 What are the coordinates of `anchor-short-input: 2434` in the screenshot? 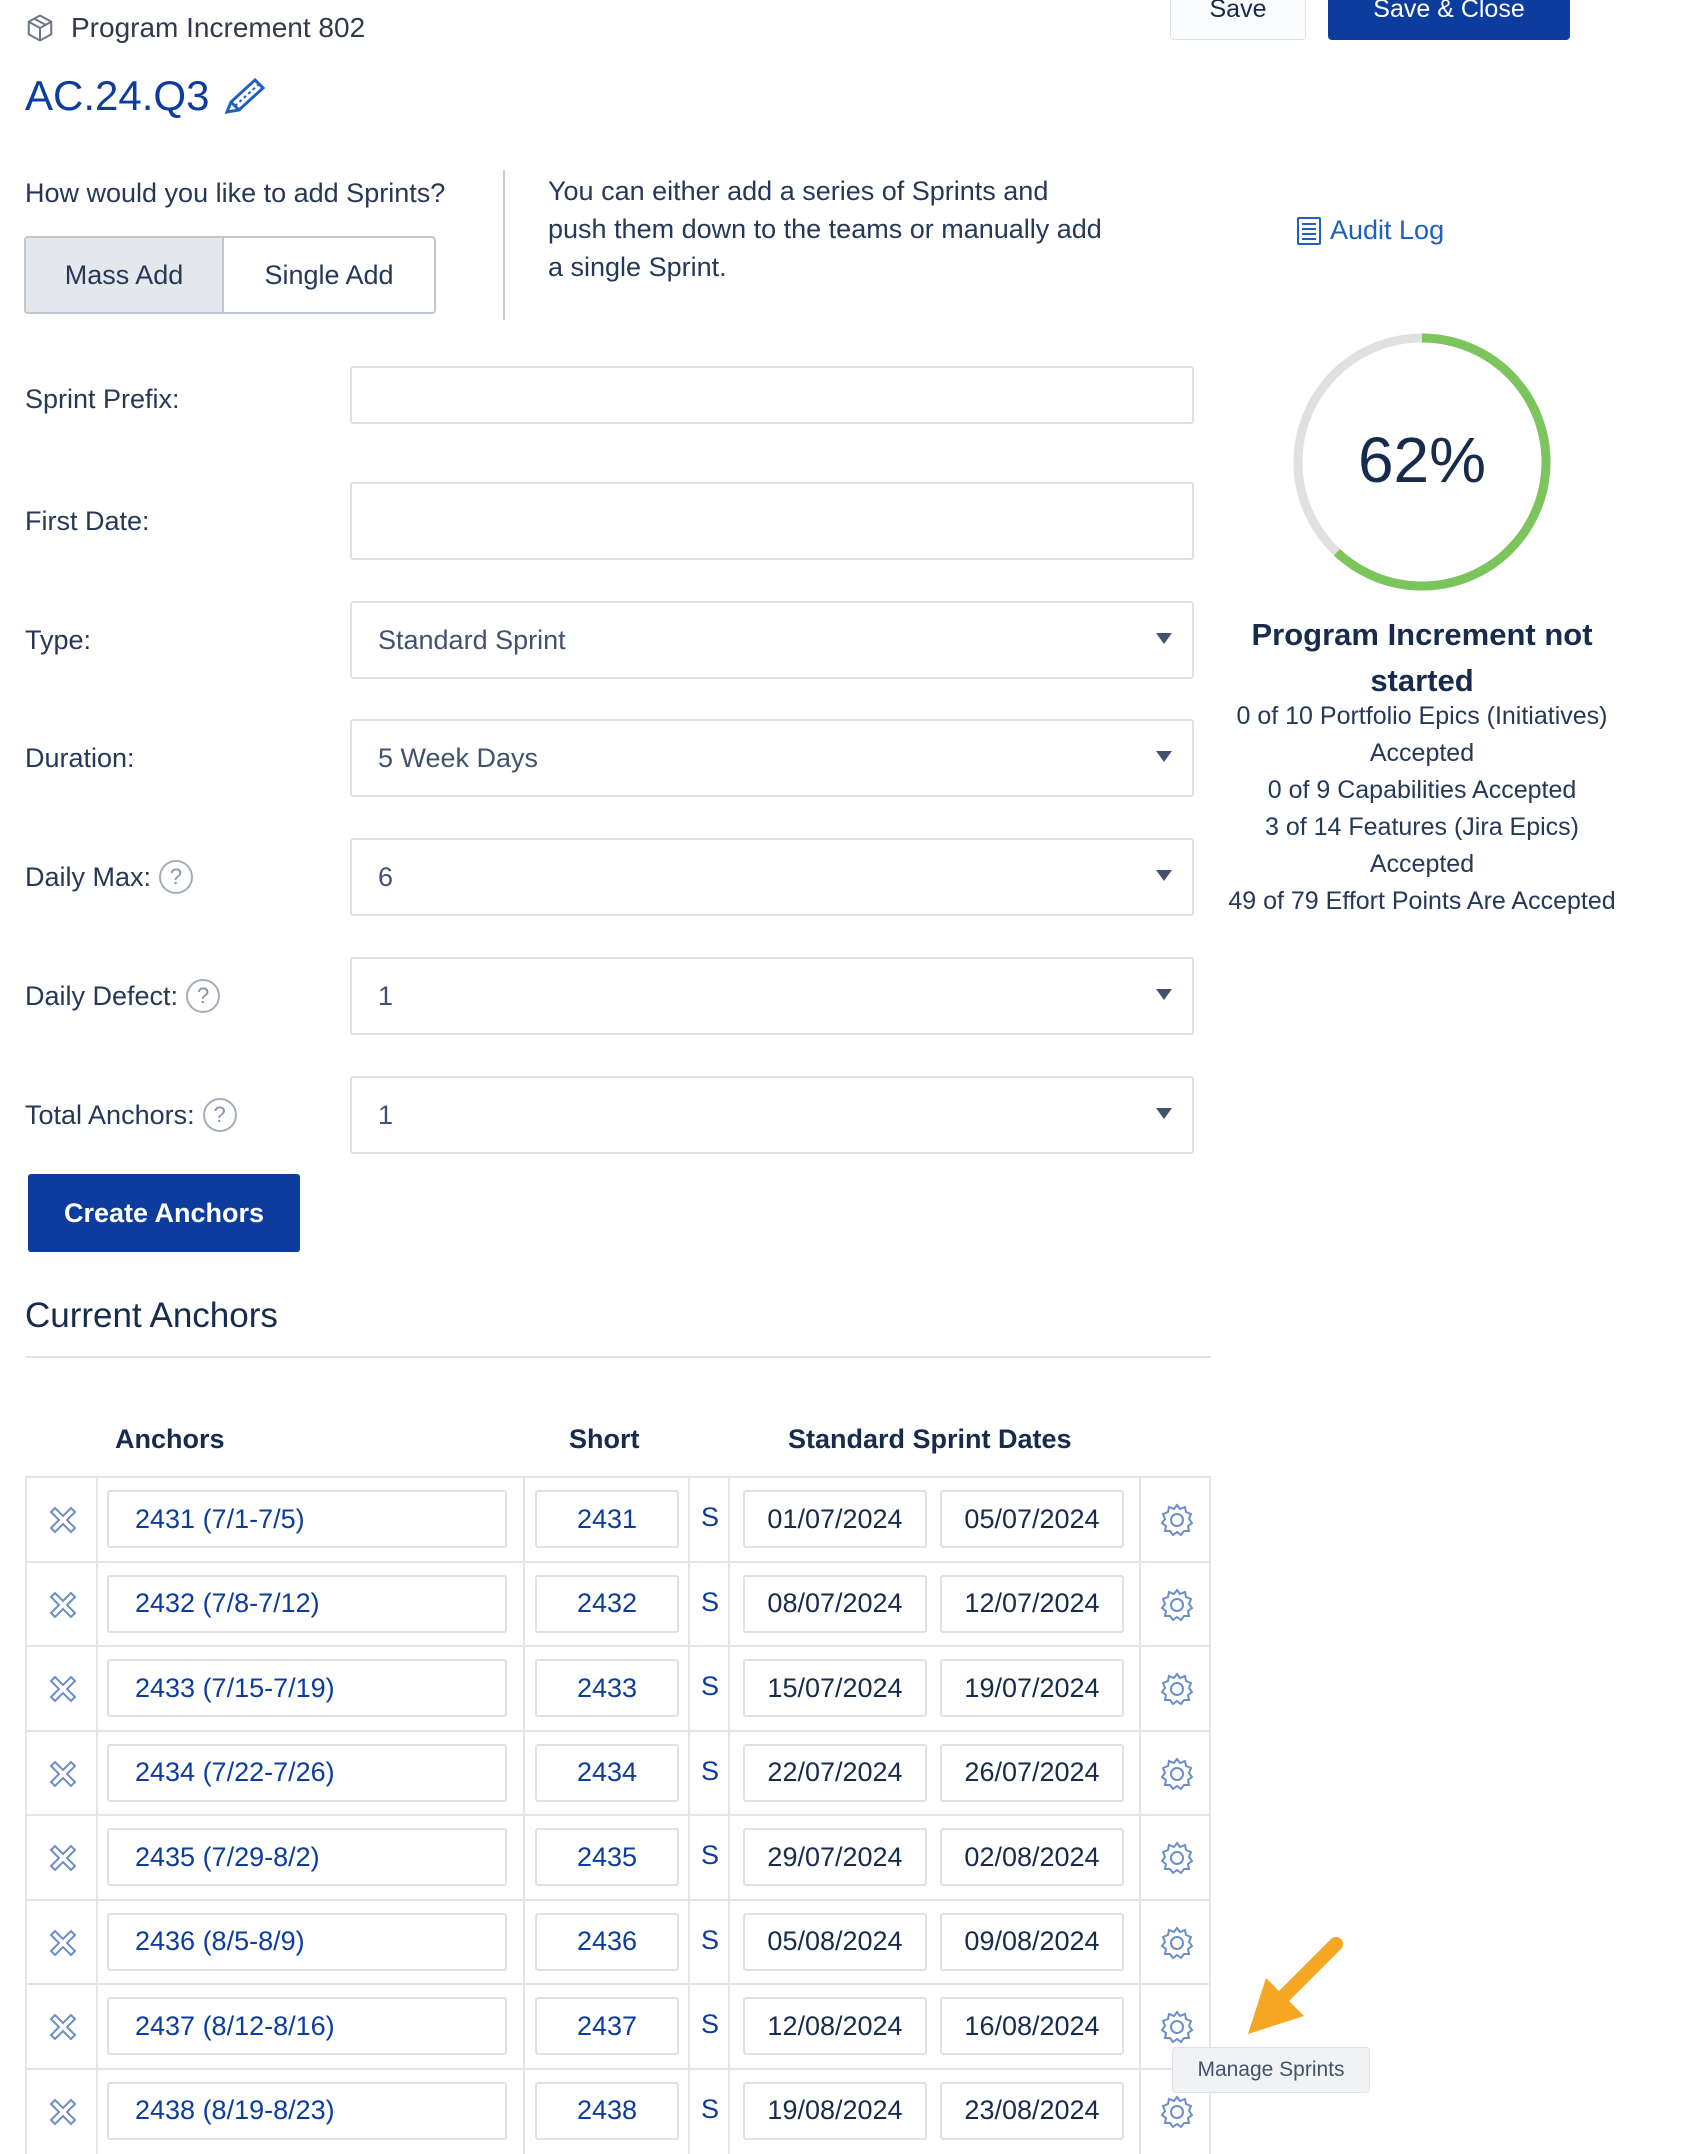 It's located at (607, 1772).